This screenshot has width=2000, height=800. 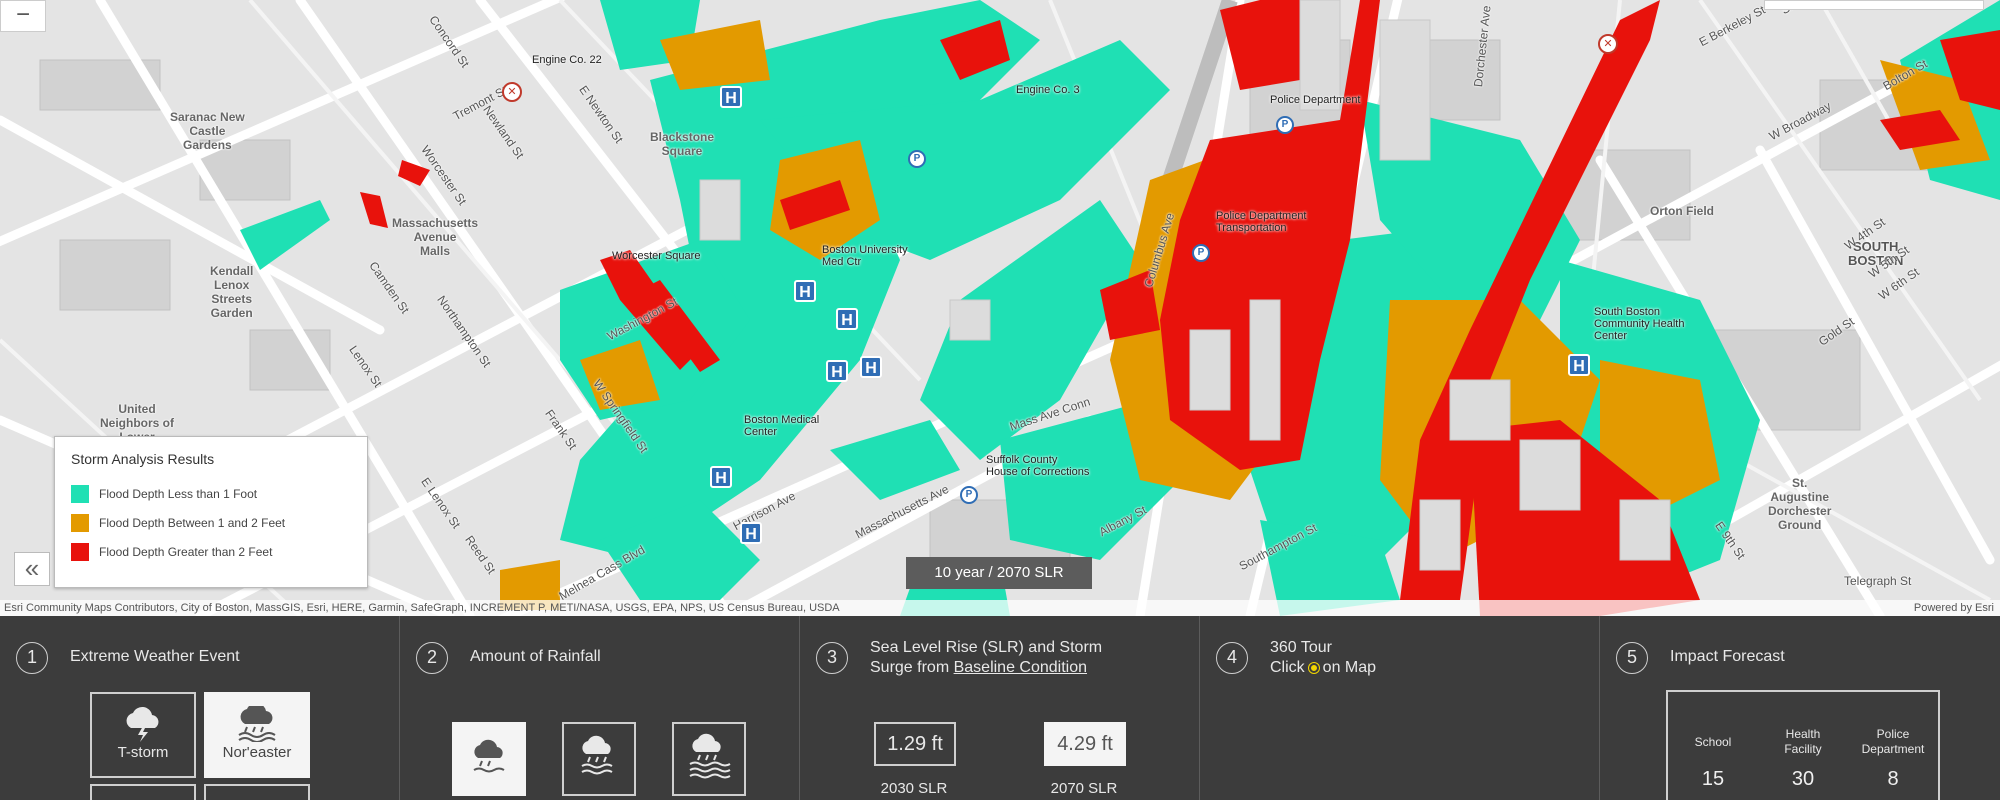 What do you see at coordinates (710, 756) in the screenshot?
I see `rain-heavy-icon` at bounding box center [710, 756].